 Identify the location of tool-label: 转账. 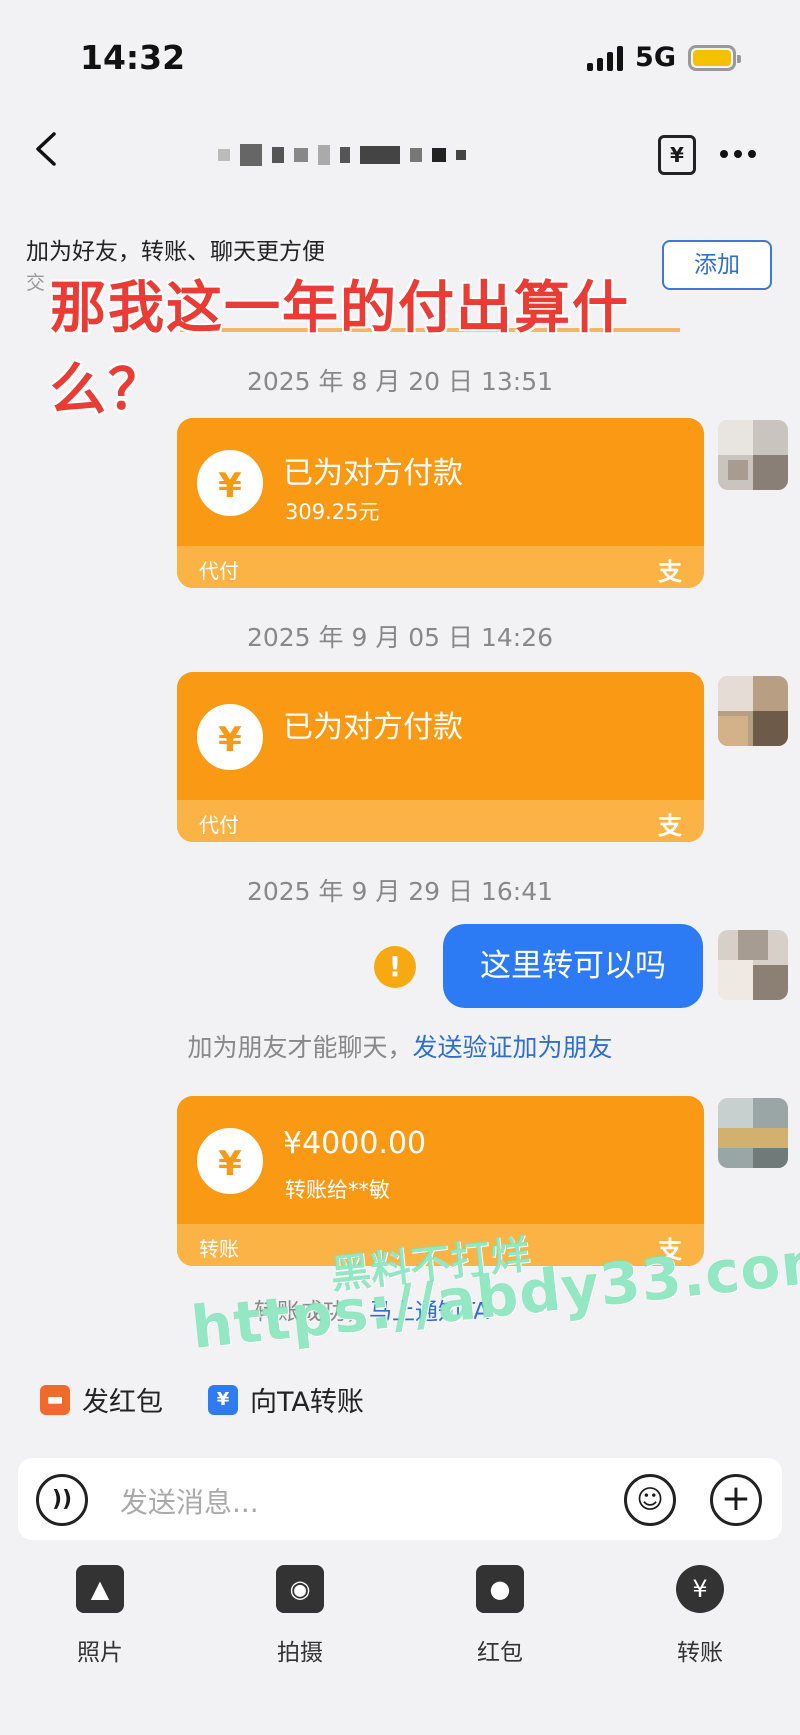
(700, 1653).